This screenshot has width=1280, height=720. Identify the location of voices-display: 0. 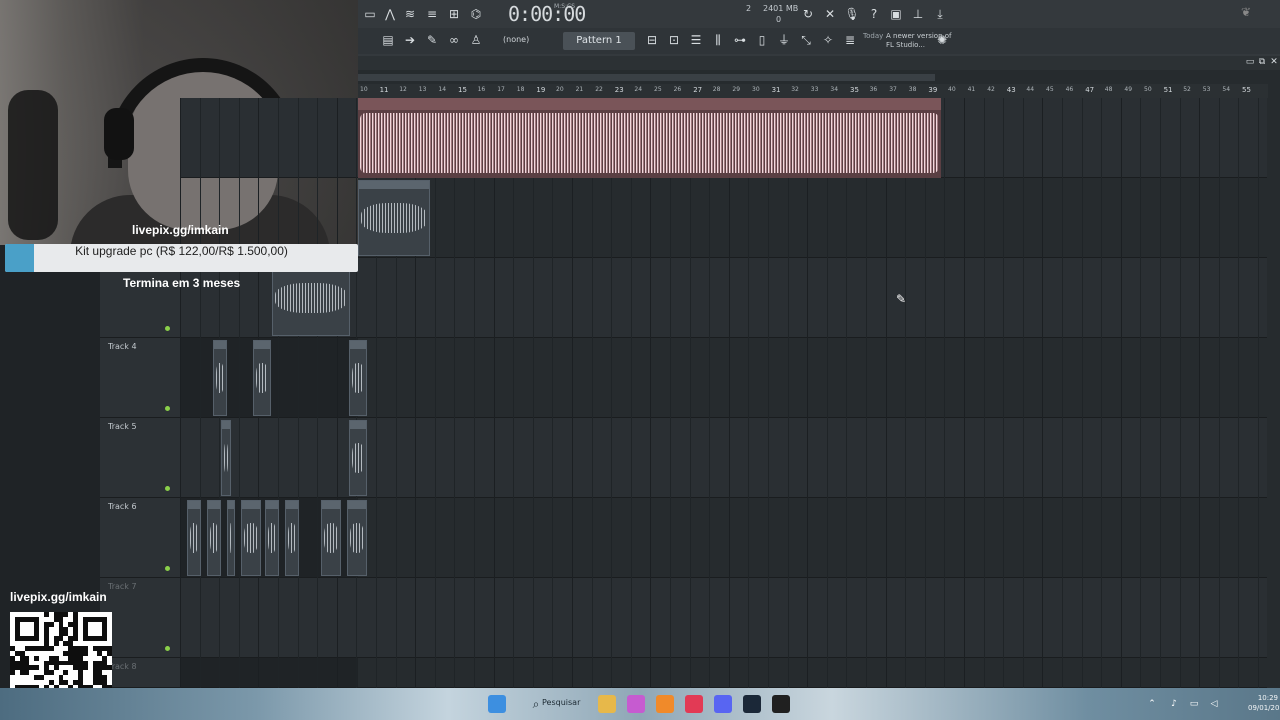
(779, 19).